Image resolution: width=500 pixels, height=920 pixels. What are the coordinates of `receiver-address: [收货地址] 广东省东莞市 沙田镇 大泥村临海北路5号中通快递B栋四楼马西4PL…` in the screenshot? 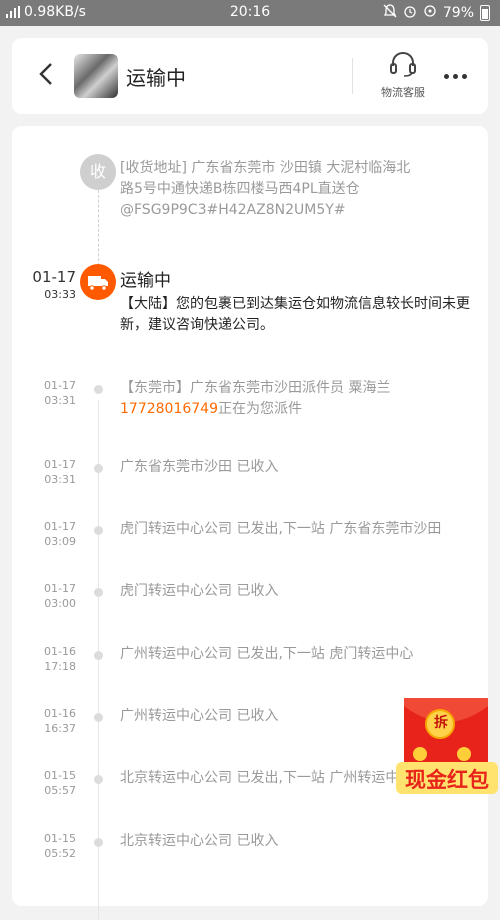 It's located at (265, 189).